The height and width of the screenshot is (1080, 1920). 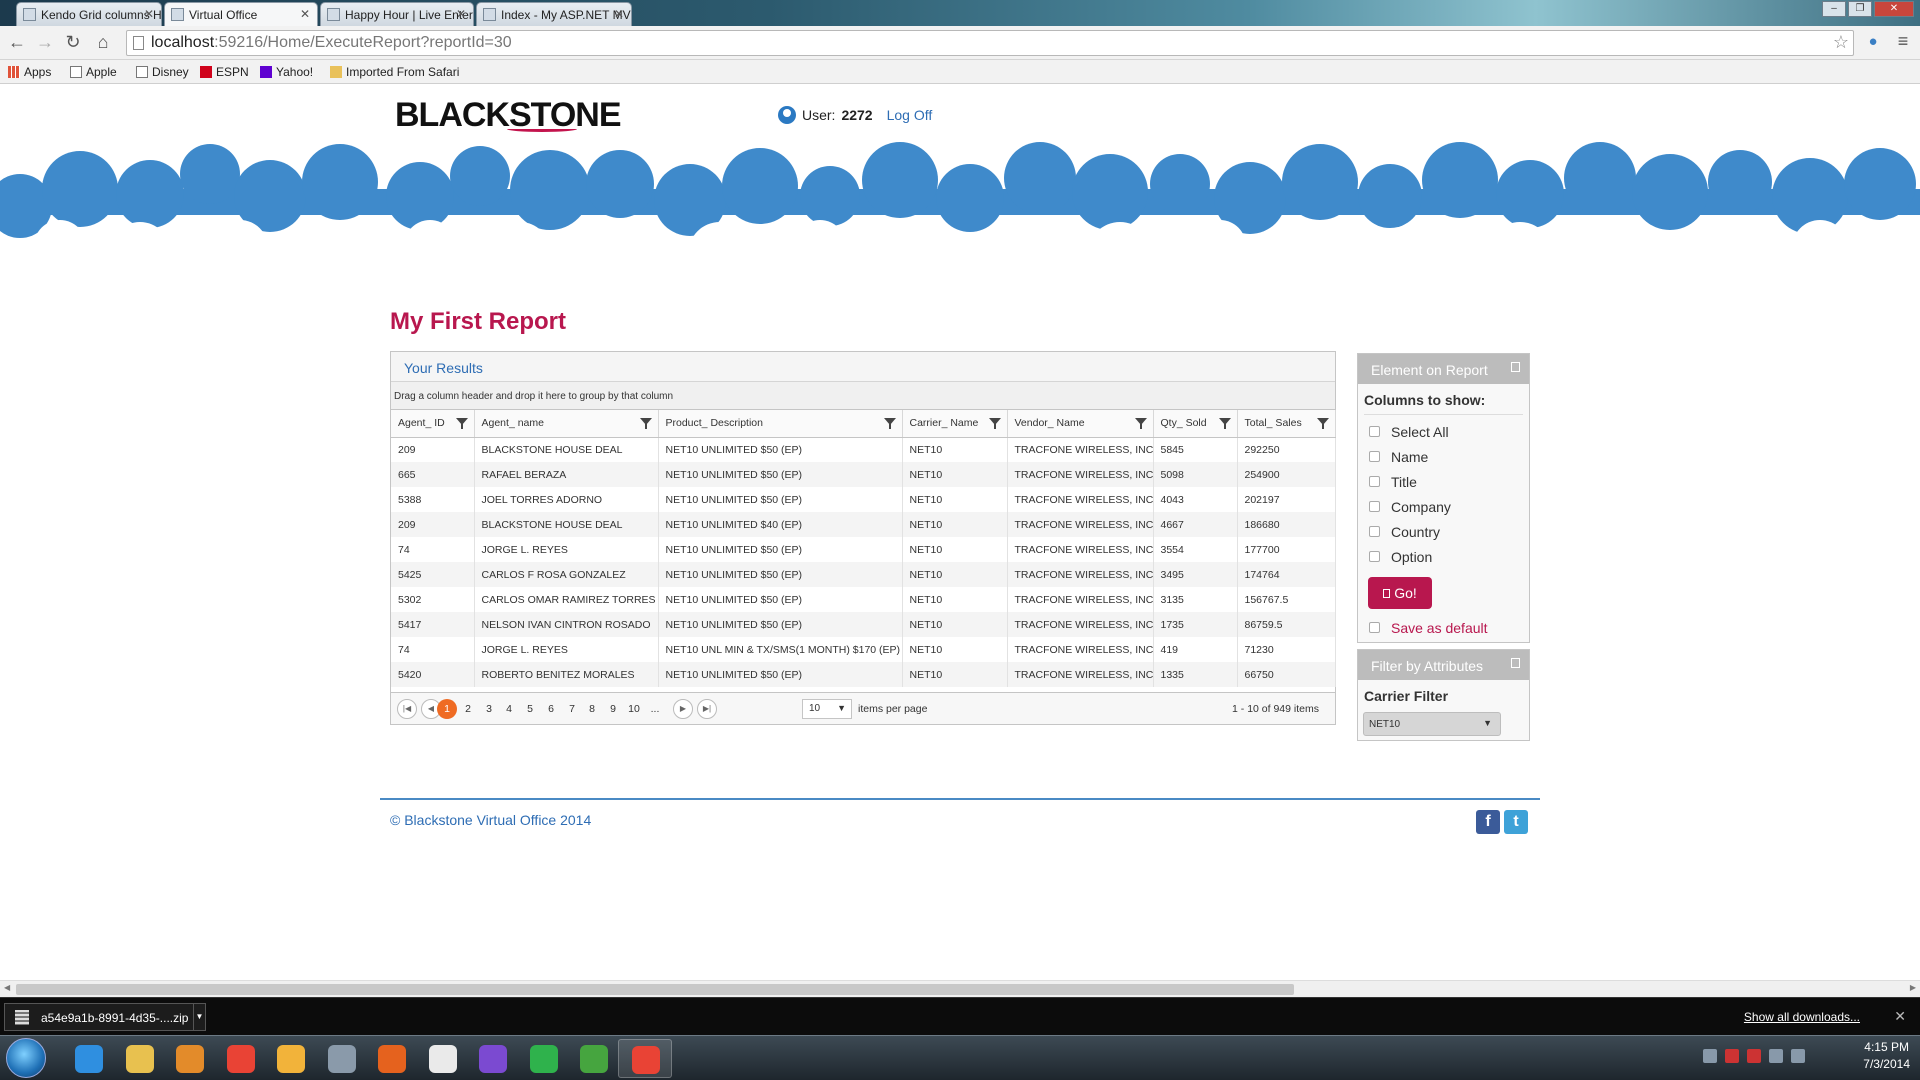 I want to click on start-button, so click(x=26, y=1058).